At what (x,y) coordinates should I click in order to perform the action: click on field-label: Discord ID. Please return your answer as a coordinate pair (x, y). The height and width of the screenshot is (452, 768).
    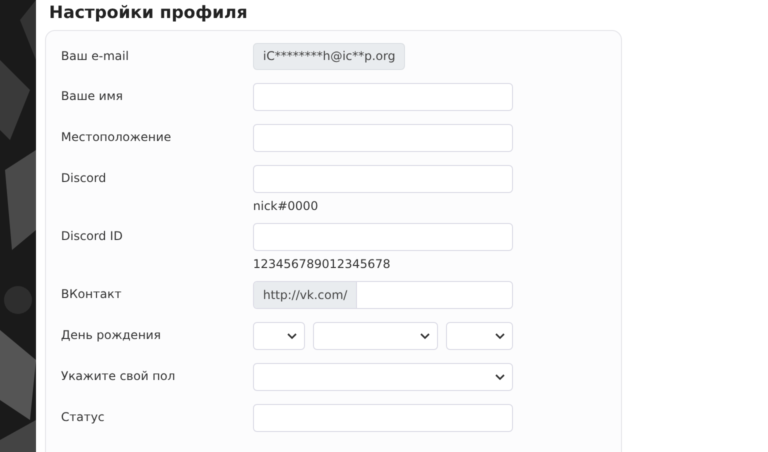
    Looking at the image, I should click on (92, 236).